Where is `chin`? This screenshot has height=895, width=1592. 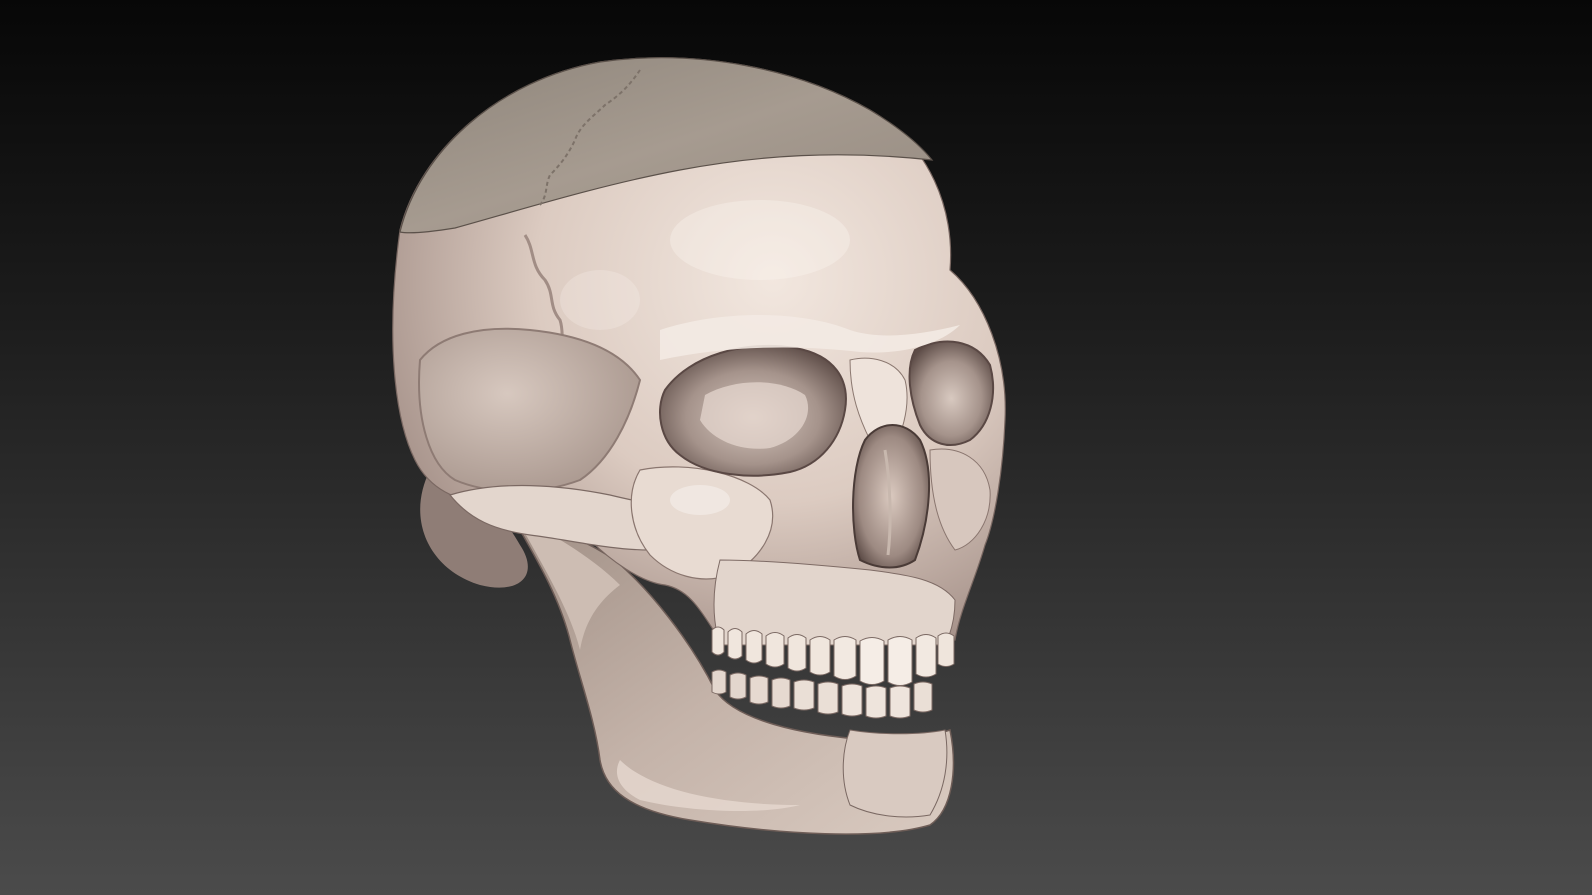 chin is located at coordinates (895, 773).